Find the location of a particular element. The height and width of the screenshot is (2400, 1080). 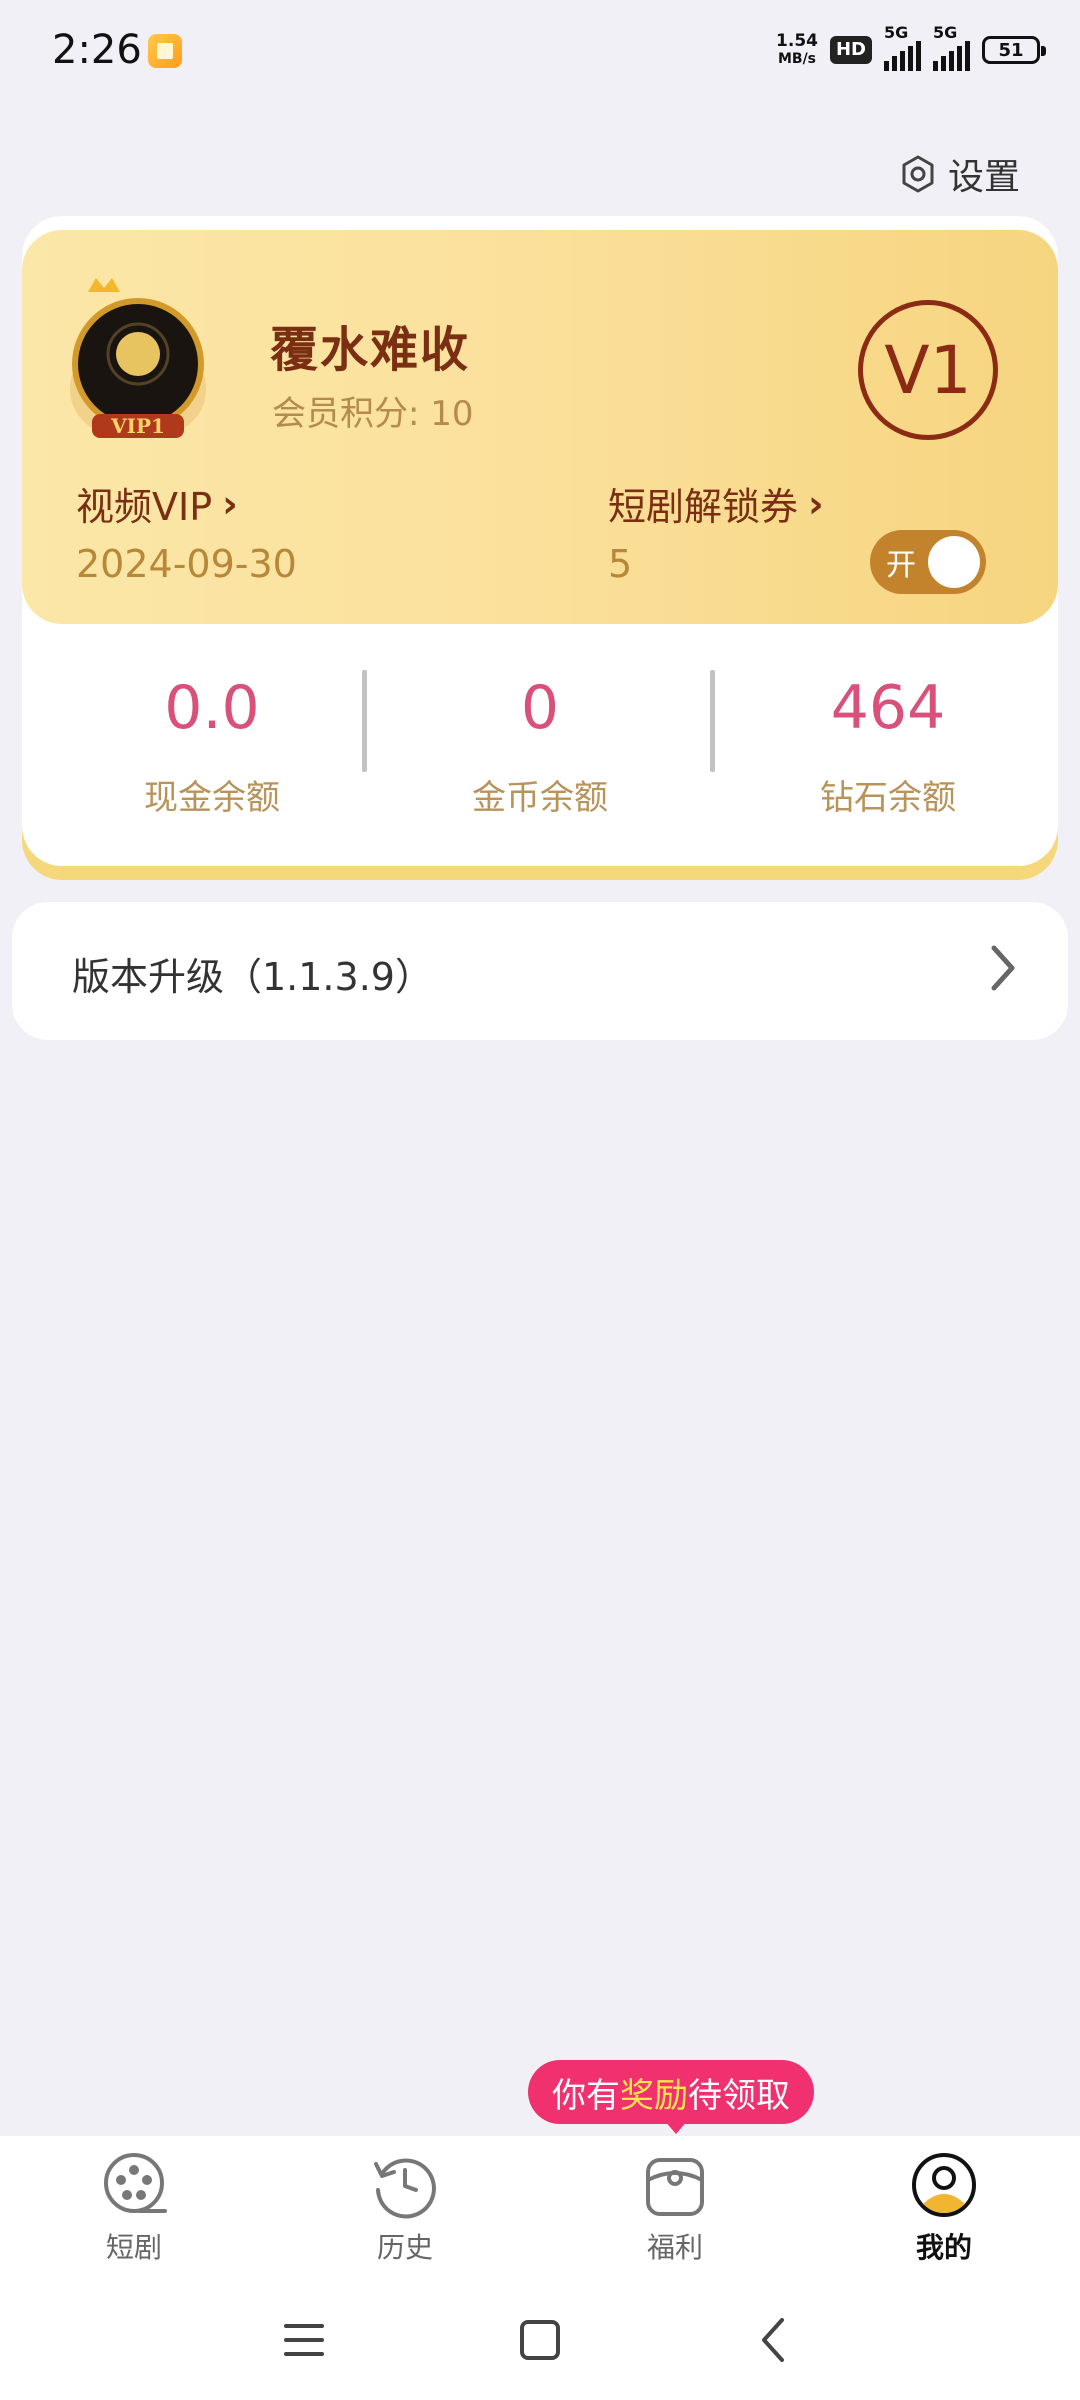

diamond-balance-value: 464 is located at coordinates (888, 708).